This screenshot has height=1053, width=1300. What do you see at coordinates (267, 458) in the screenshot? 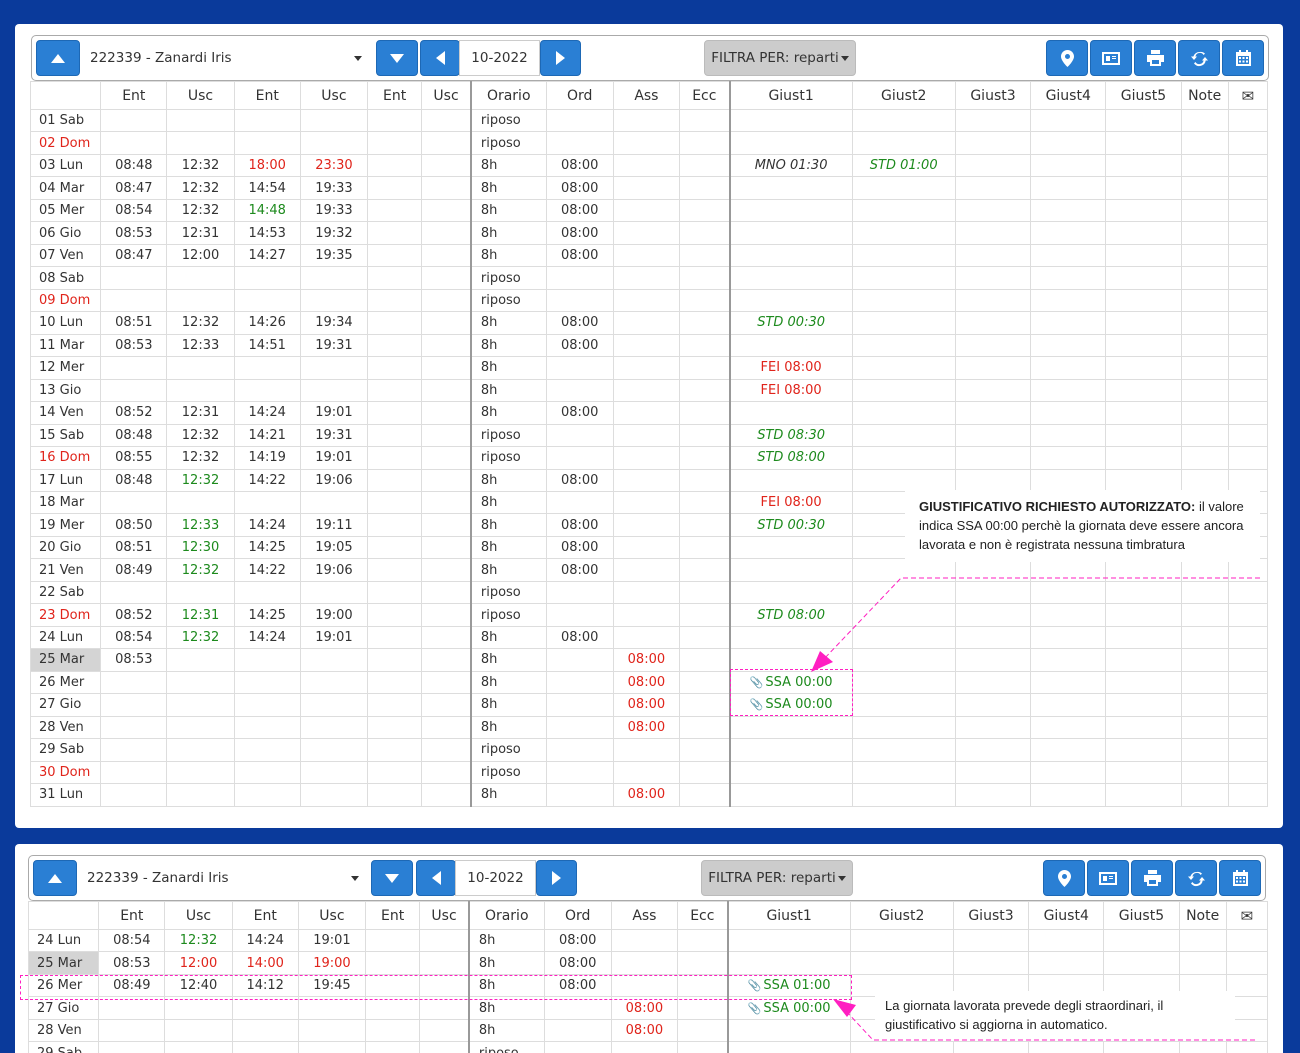
I see `cell-ent: 14:19` at bounding box center [267, 458].